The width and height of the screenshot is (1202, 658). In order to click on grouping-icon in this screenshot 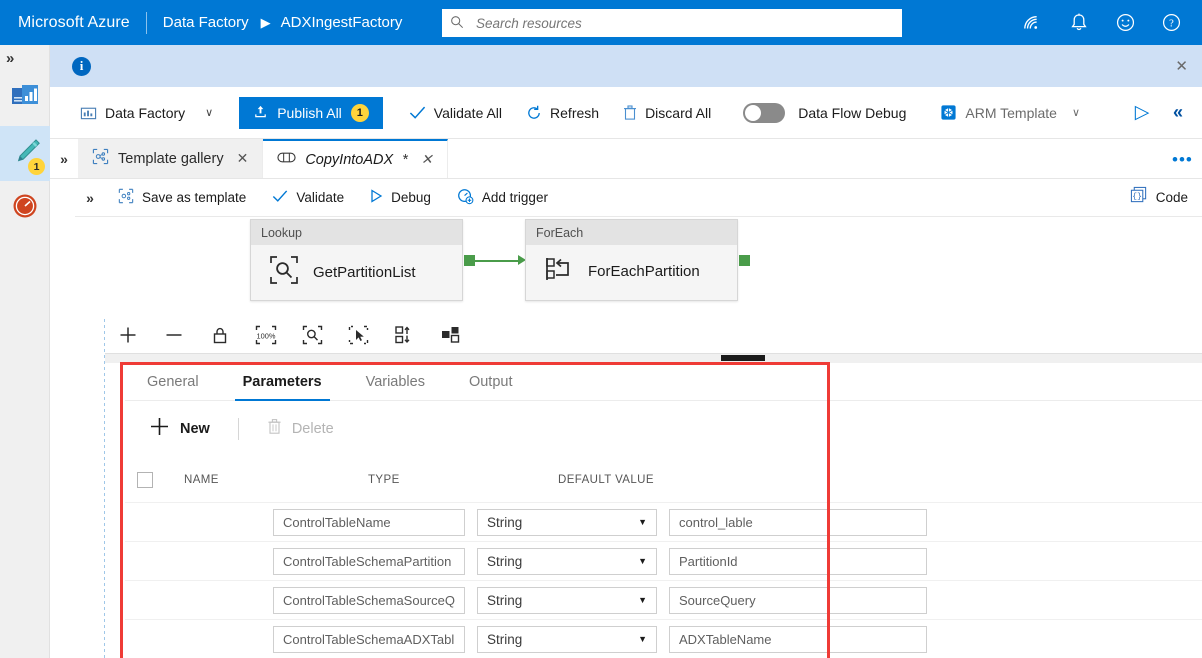, I will do `click(450, 335)`.